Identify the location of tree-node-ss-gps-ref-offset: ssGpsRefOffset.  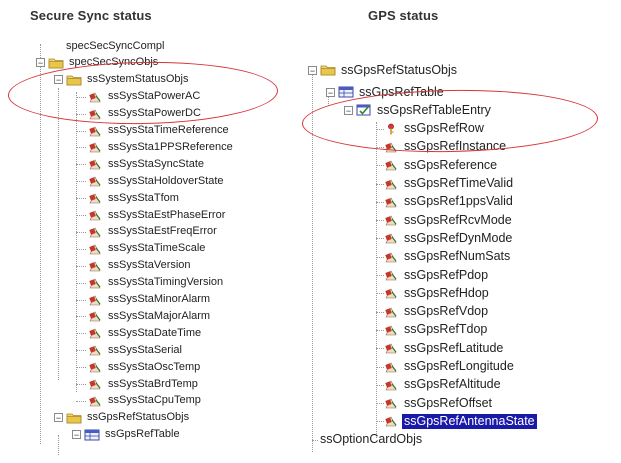
(439, 403).